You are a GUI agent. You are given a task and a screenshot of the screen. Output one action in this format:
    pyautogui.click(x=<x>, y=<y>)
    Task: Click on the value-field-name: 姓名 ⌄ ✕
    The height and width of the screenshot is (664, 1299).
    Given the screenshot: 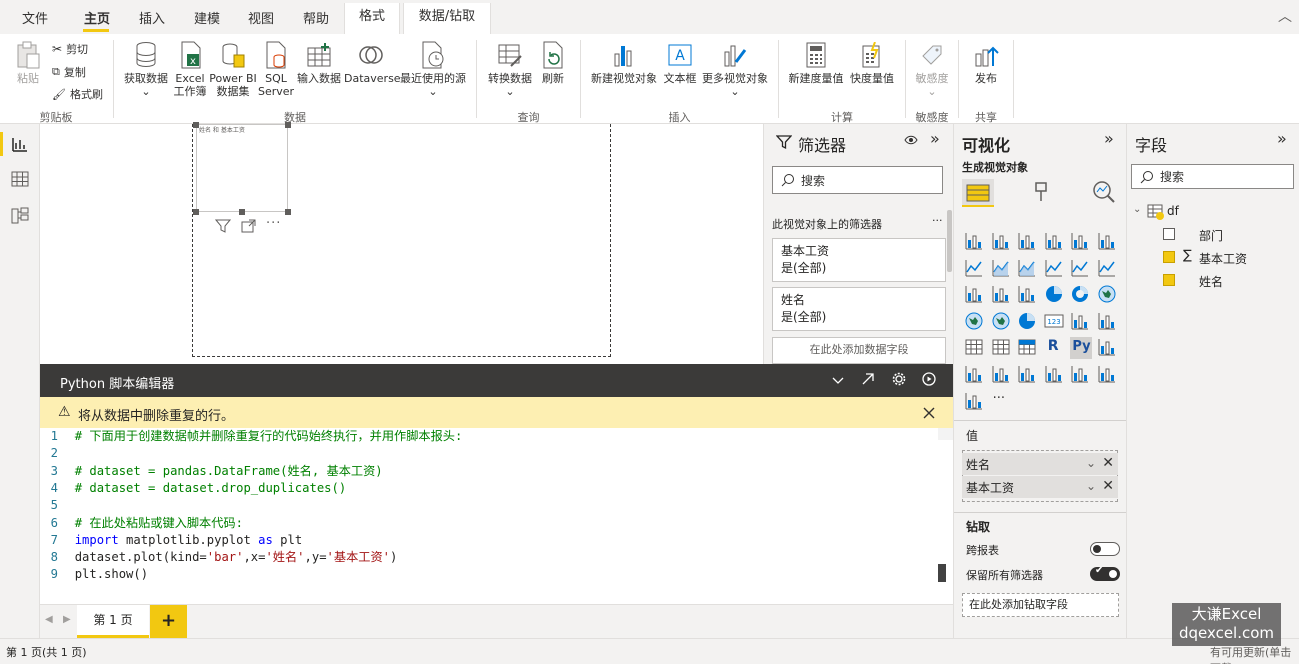 What is the action you would take?
    pyautogui.click(x=1040, y=464)
    